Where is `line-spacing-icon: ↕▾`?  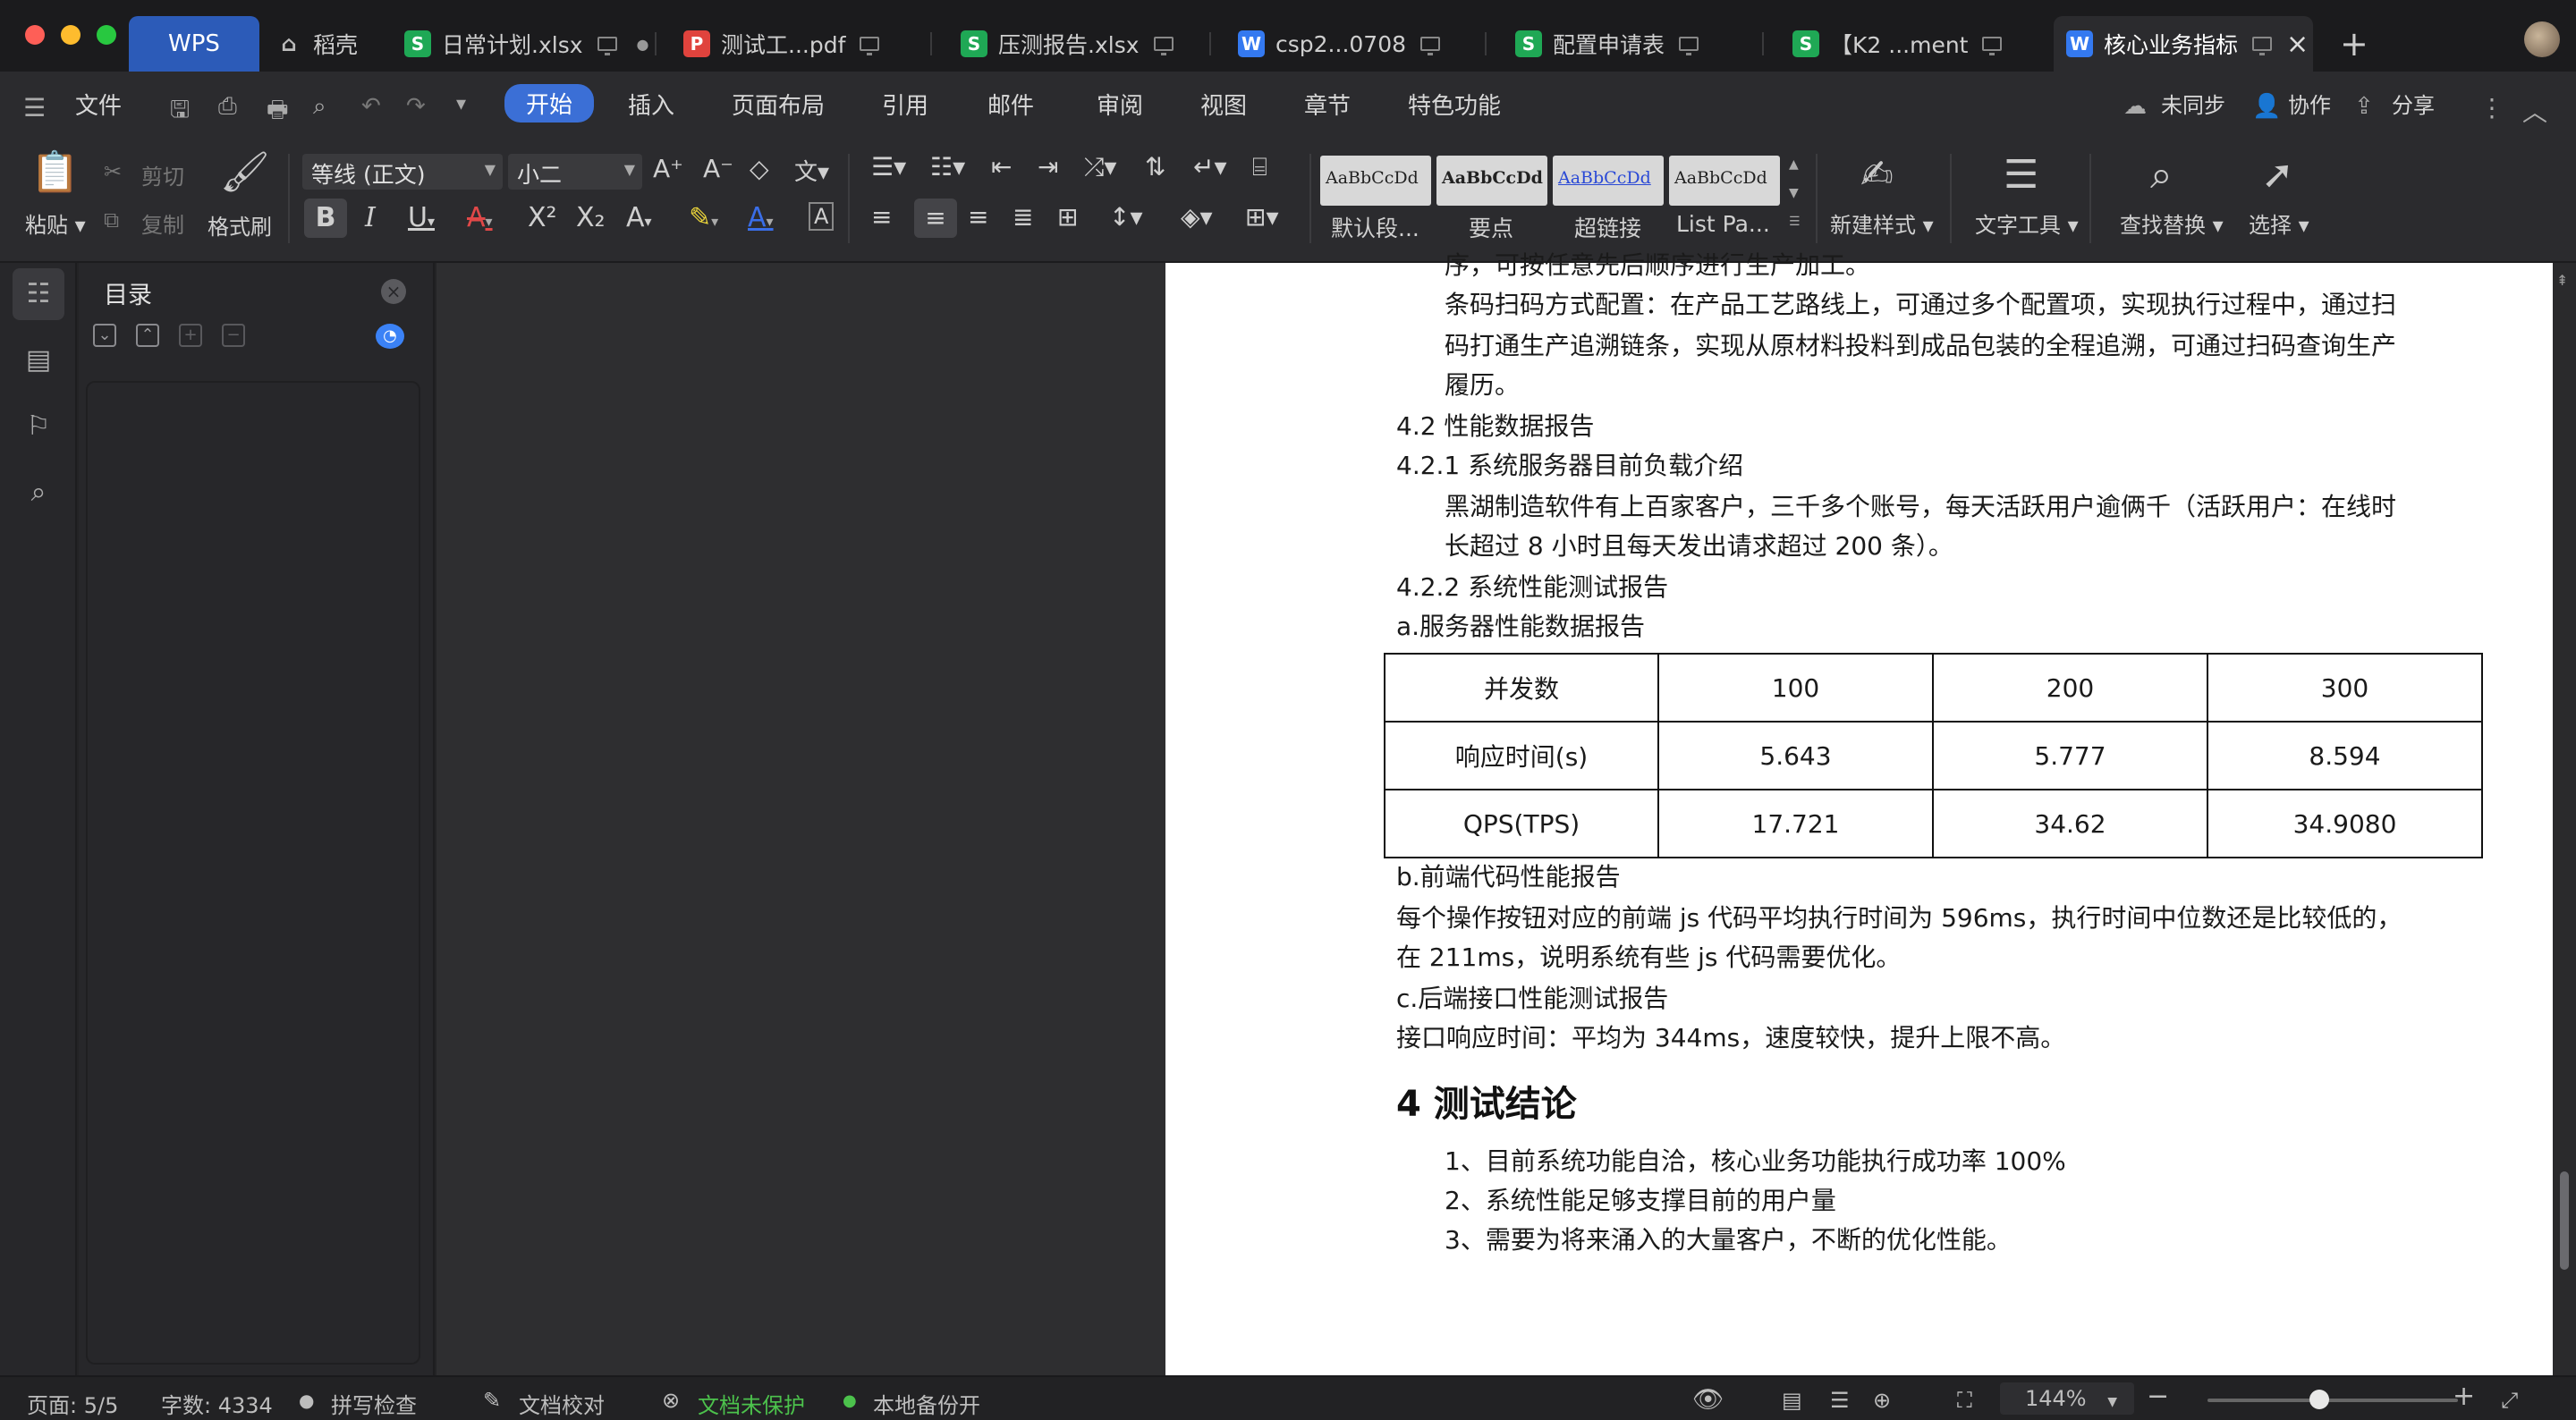
line-spacing-icon: ↕▾ is located at coordinates (1126, 217).